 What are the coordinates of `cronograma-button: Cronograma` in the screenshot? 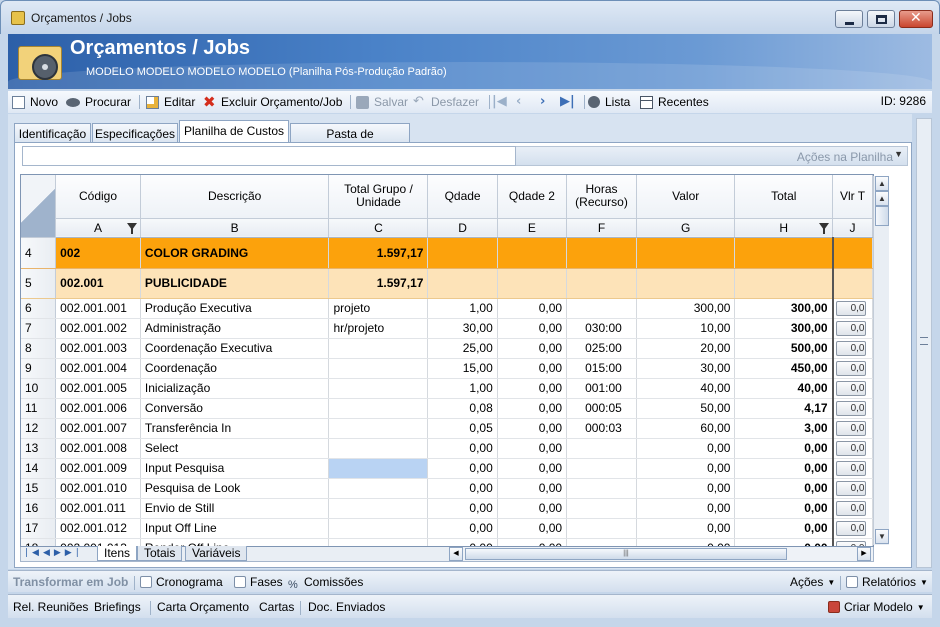 It's located at (181, 582).